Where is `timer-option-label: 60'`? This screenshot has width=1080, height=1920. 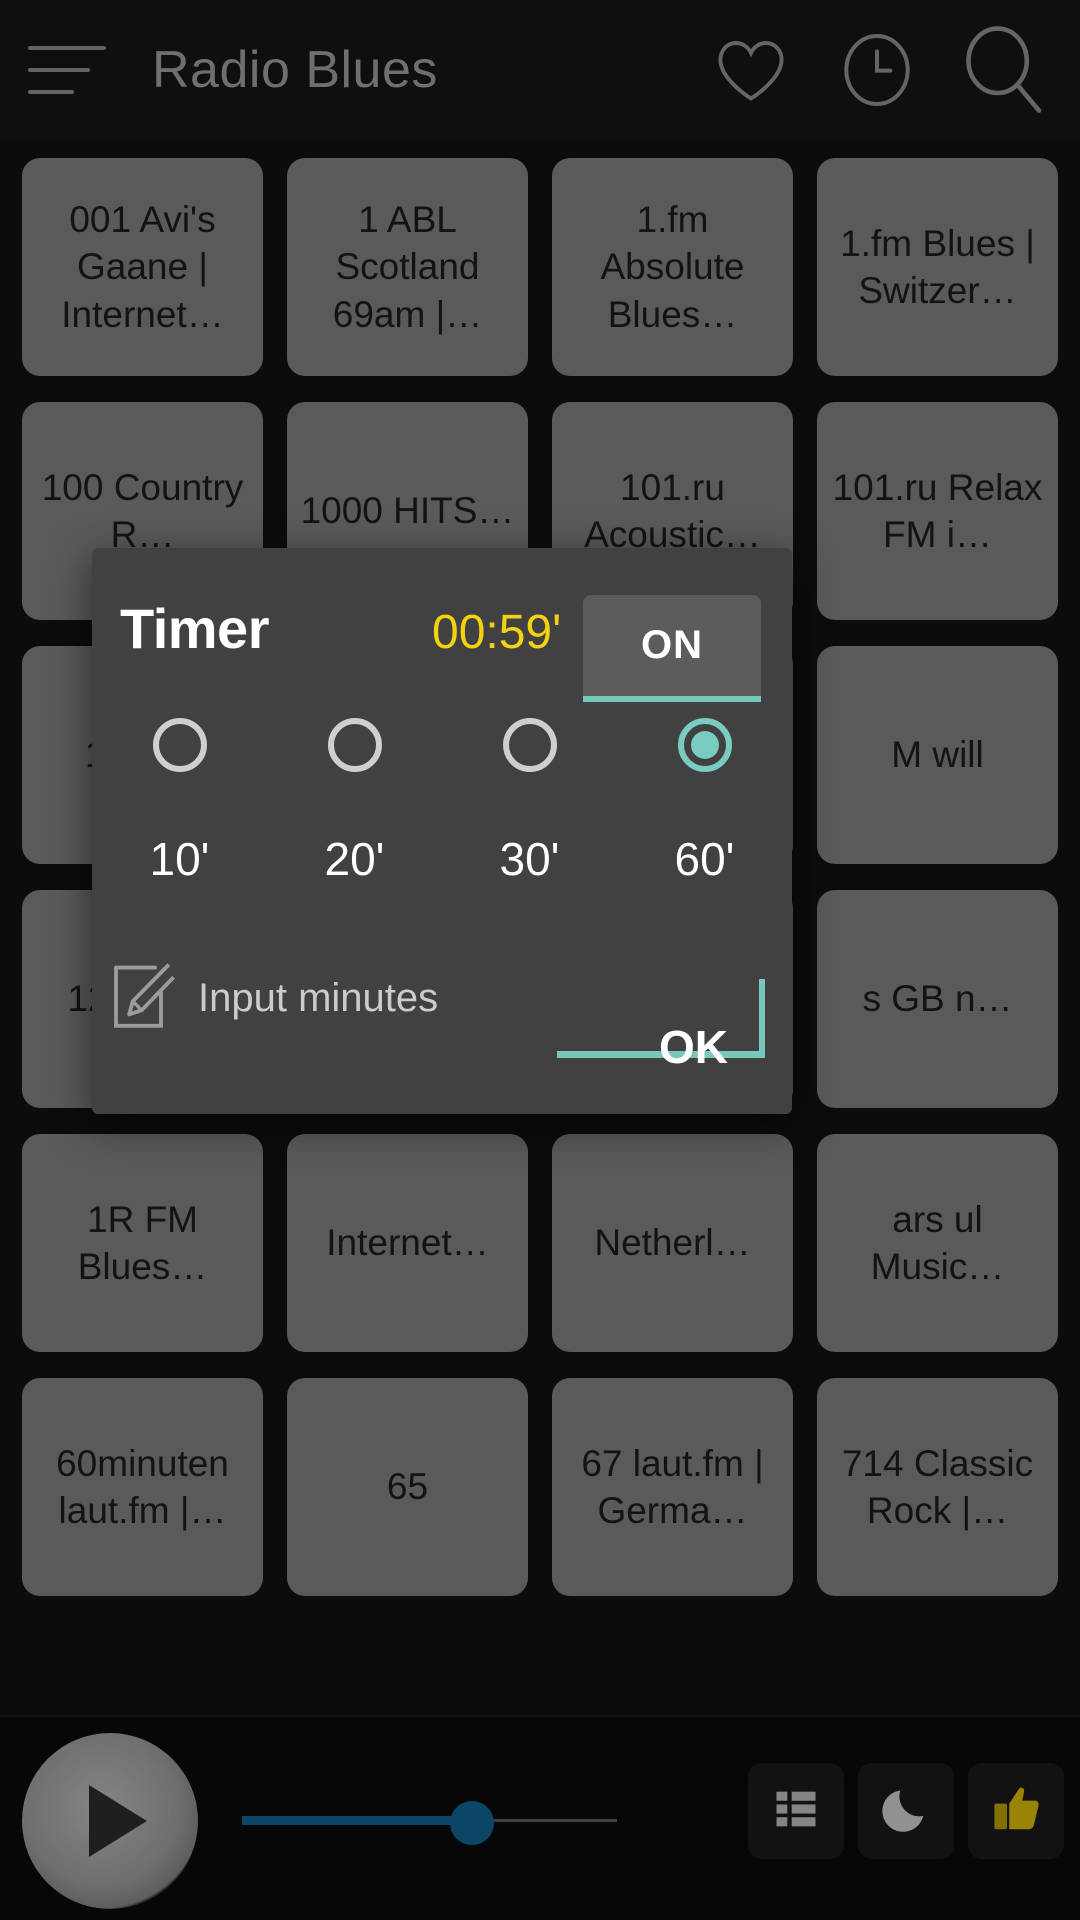
timer-option-label: 60' is located at coordinates (704, 859).